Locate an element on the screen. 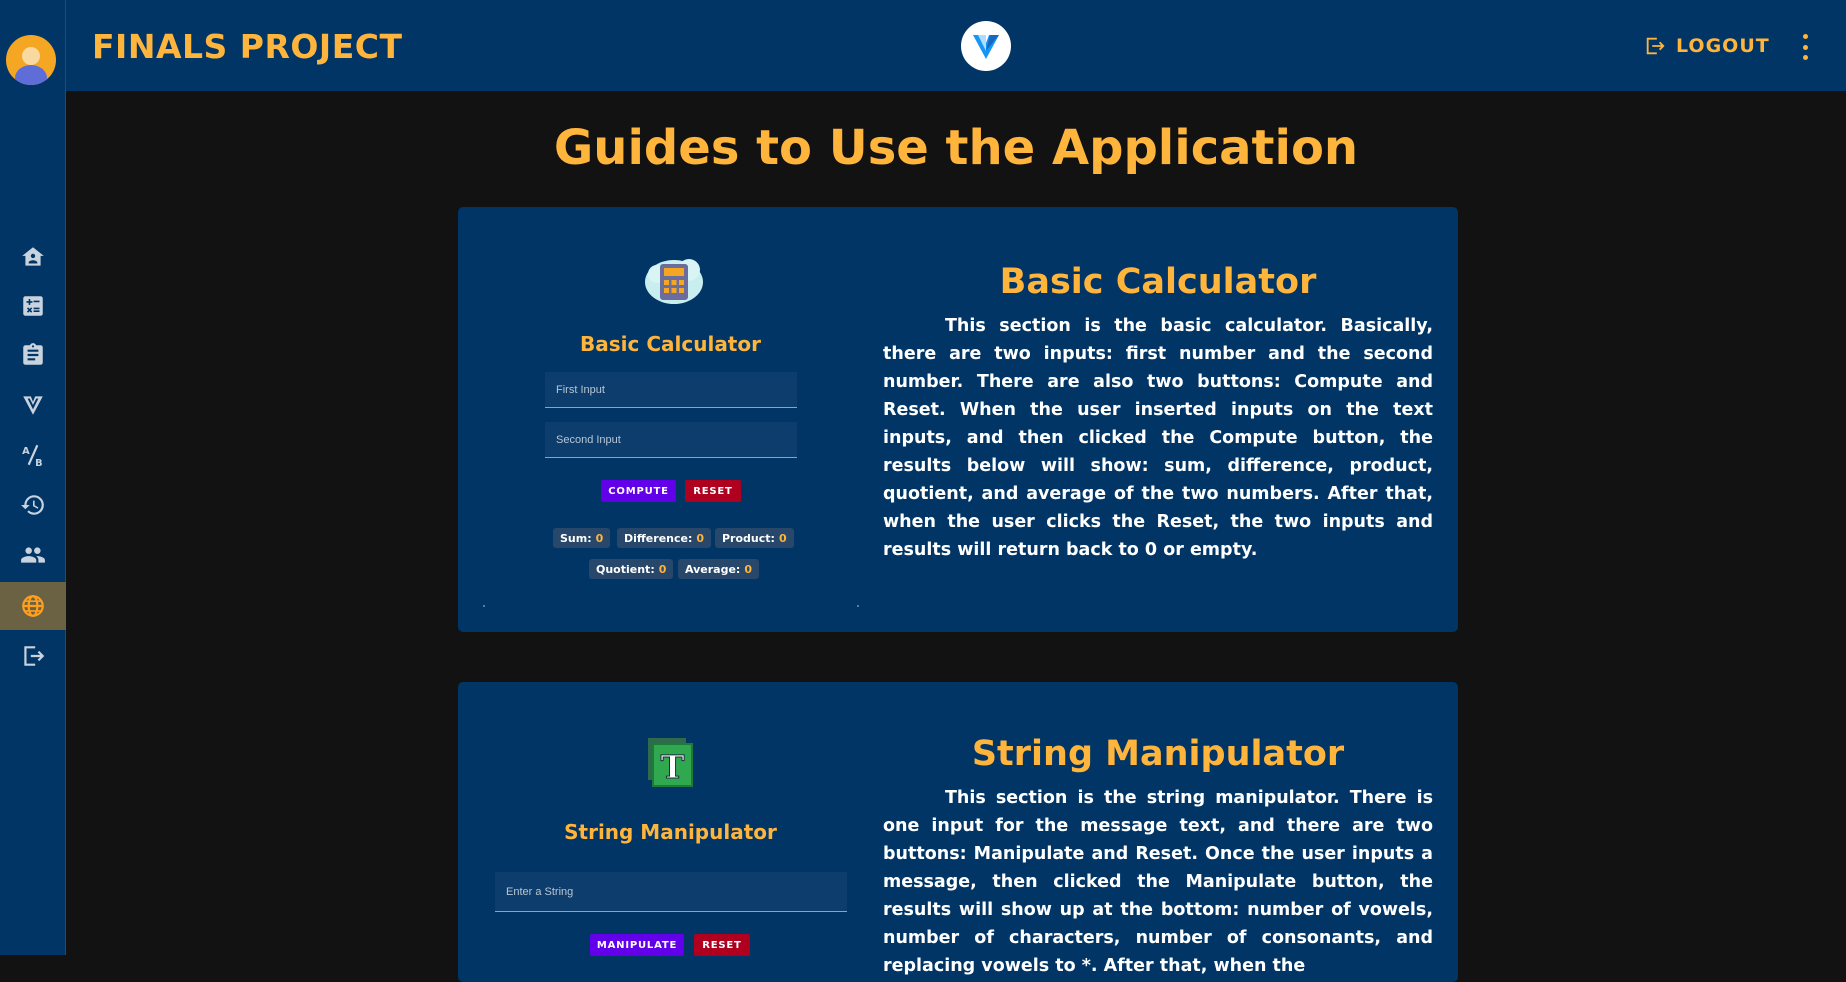 This screenshot has height=982, width=1846. sidebar-item-history is located at coordinates (33, 505).